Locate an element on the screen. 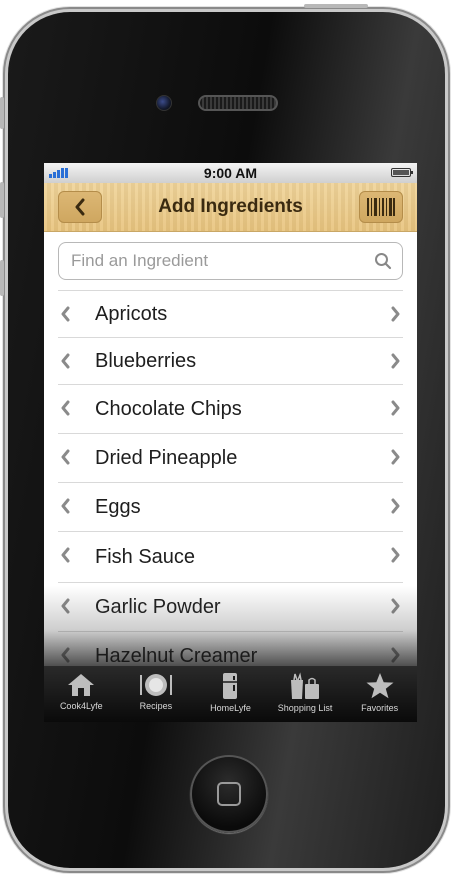 This screenshot has height=874, width=453. search-input: Find an Ingredient is located at coordinates (230, 261).